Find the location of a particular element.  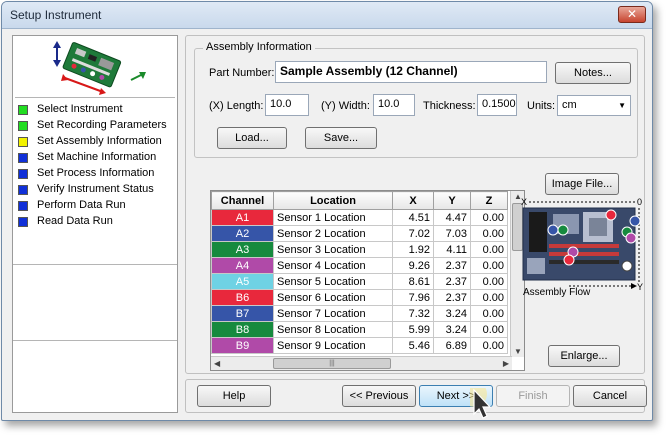

step-set-assembly-information: Set Assembly Information is located at coordinates (95, 142).